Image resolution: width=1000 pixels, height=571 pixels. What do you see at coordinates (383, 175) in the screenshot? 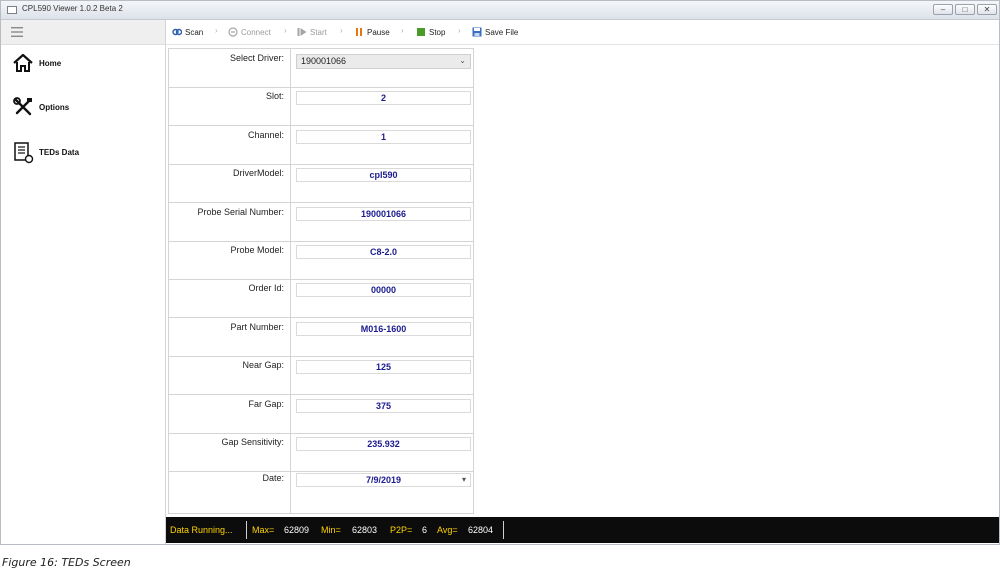
I see `field-value: cpl590` at bounding box center [383, 175].